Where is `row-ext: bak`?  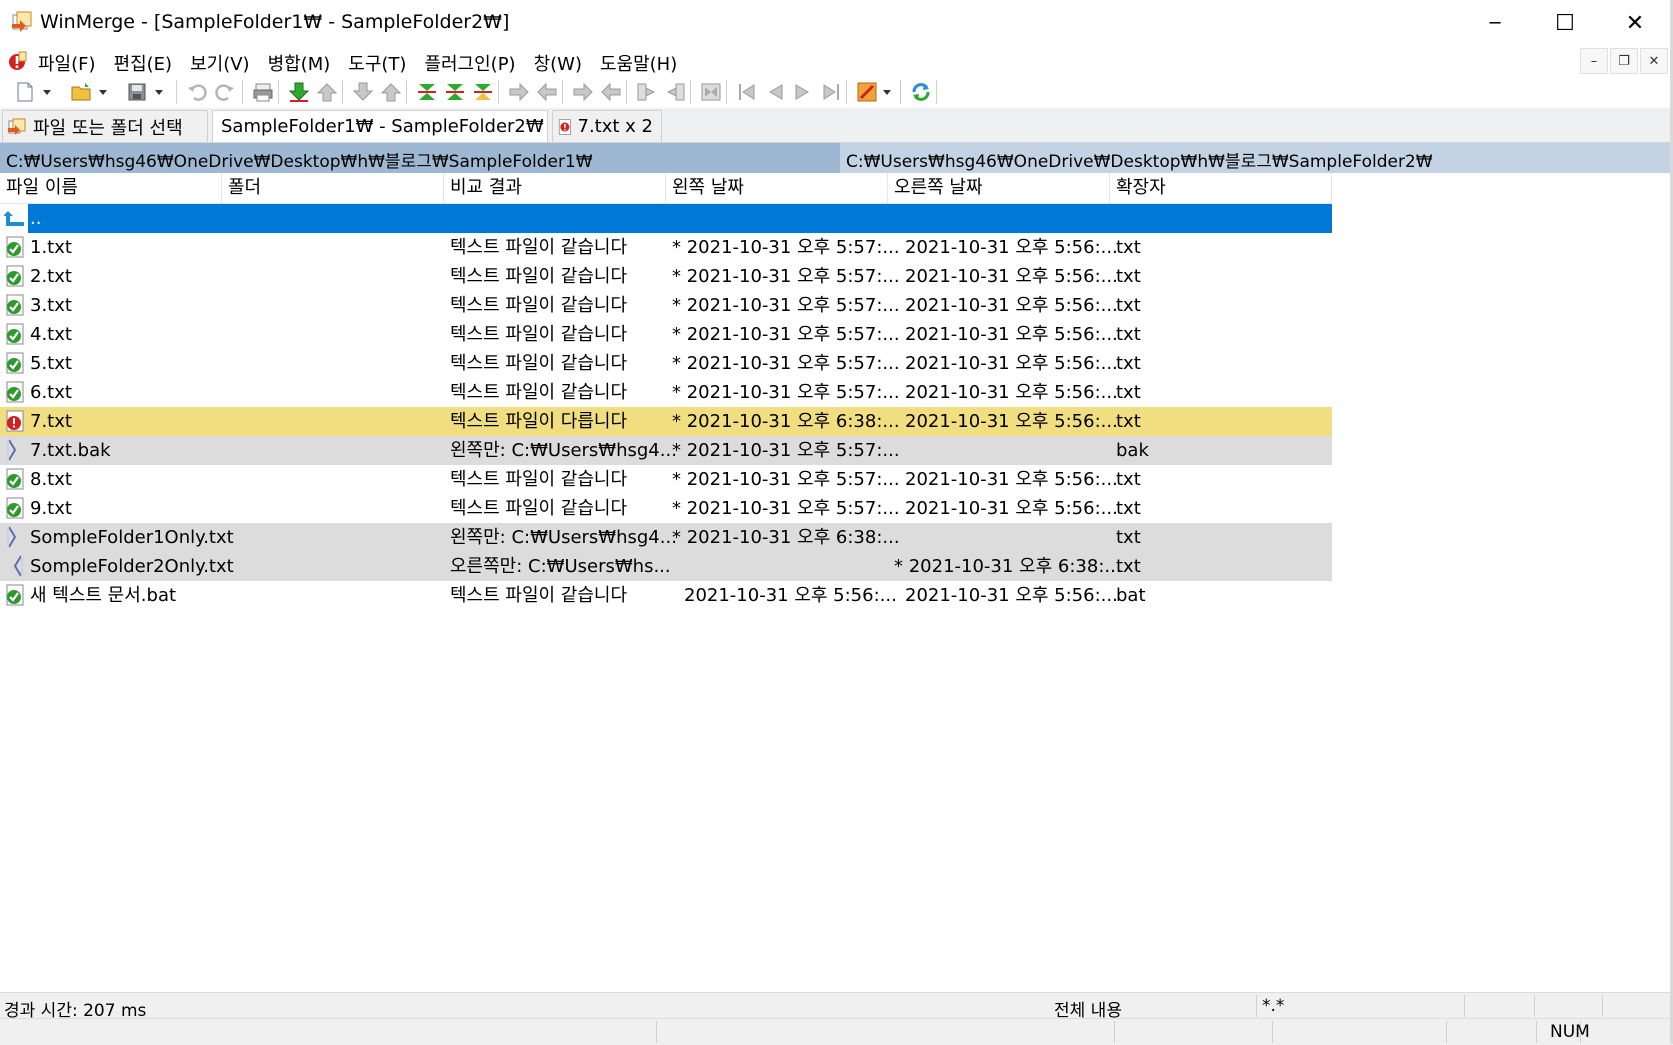 row-ext: bak is located at coordinates (1132, 450).